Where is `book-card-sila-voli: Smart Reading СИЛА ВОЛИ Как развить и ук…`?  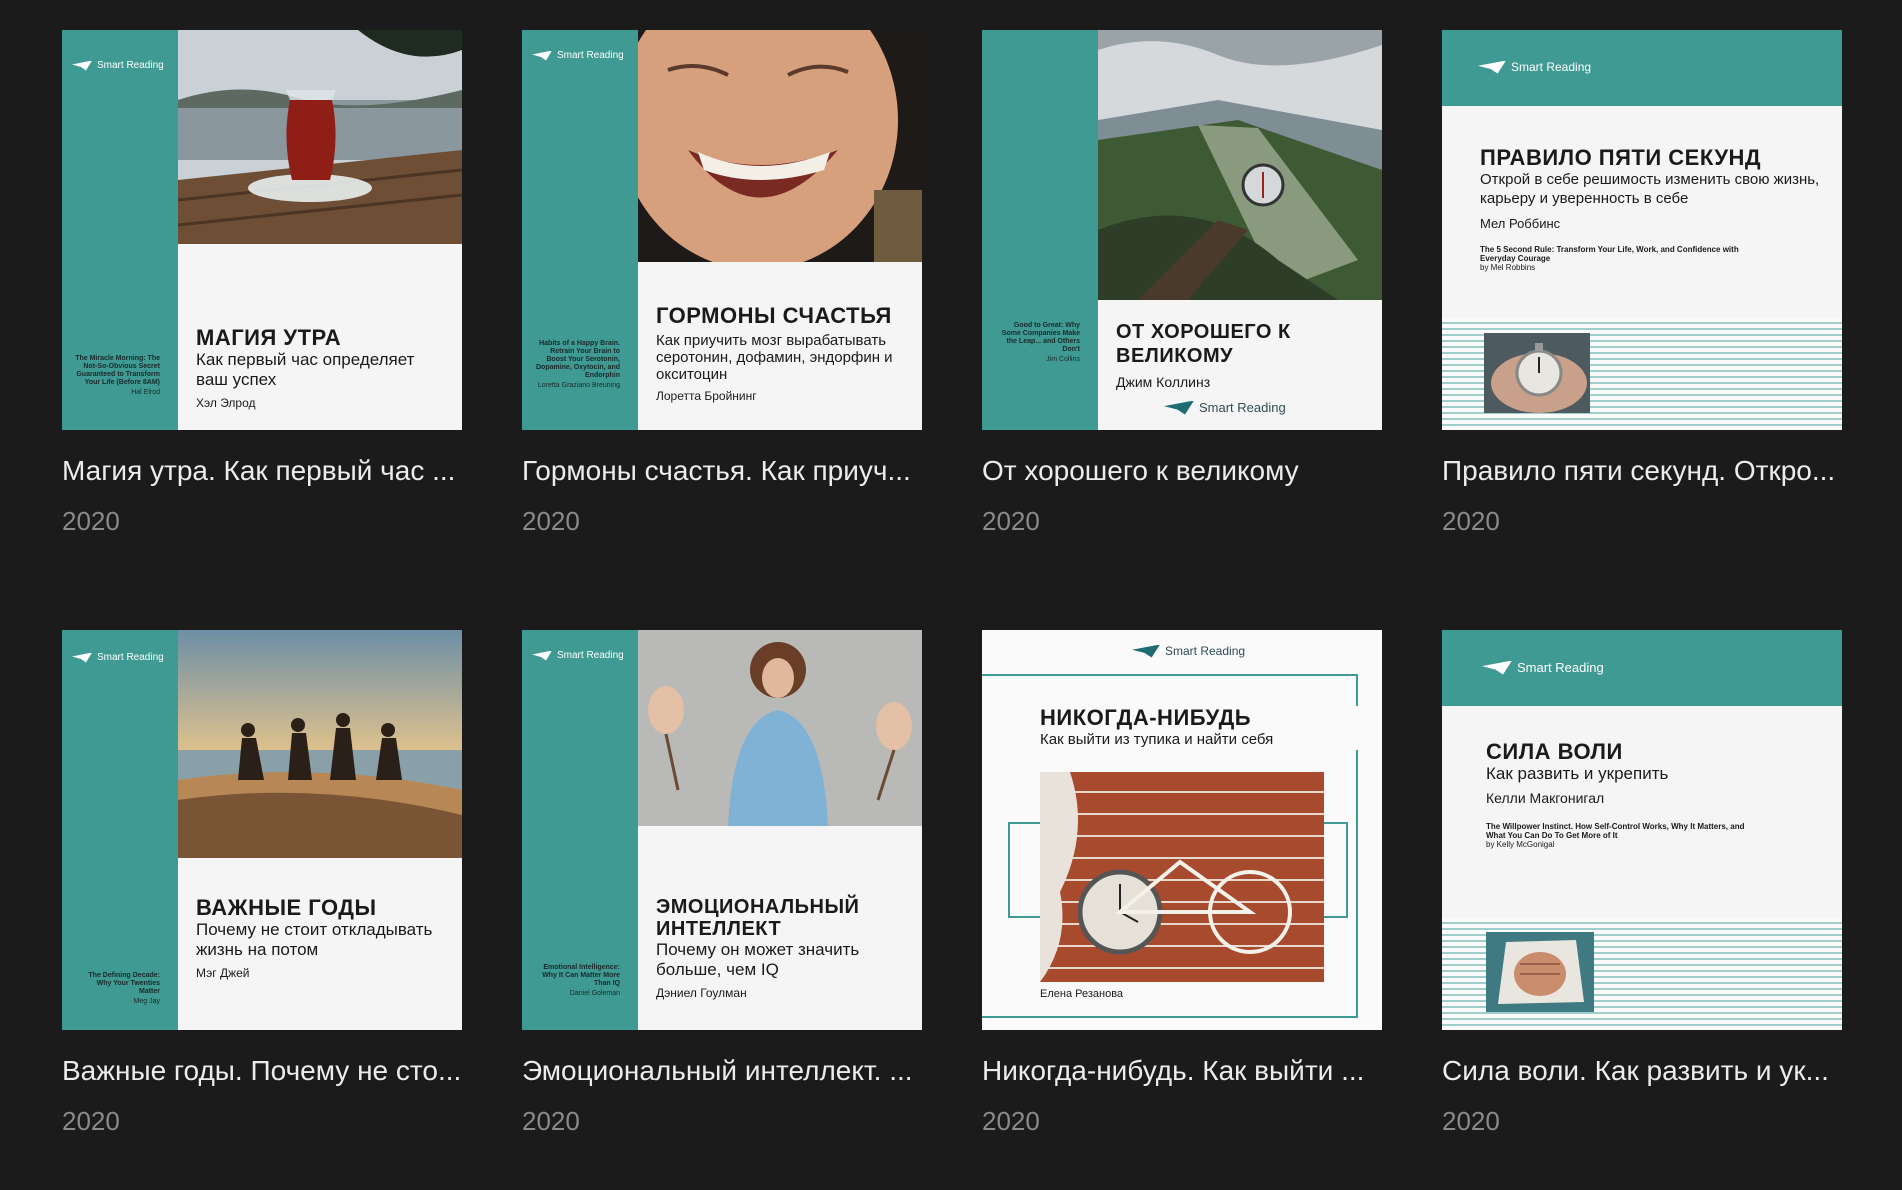
book-card-sila-voli: Smart Reading СИЛА ВОЛИ Как развить и ук… is located at coordinates (1642, 883).